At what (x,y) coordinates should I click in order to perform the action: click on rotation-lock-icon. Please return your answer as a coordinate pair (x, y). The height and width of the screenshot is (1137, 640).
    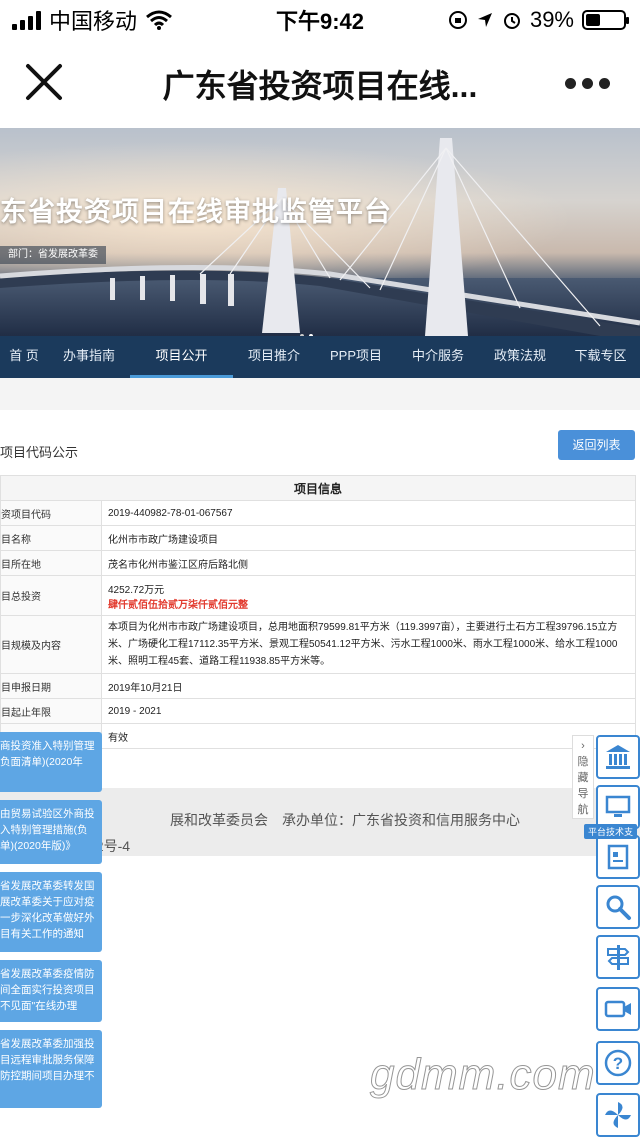
    Looking at the image, I should click on (457, 20).